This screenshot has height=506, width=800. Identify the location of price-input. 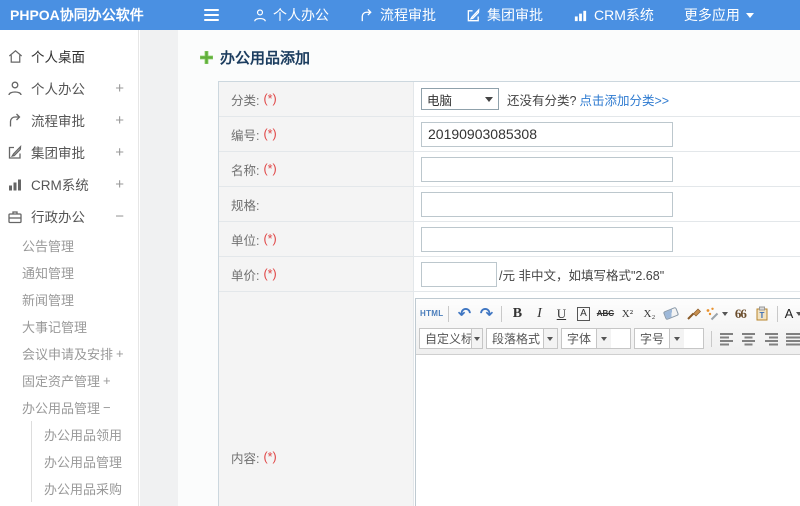
(459, 274).